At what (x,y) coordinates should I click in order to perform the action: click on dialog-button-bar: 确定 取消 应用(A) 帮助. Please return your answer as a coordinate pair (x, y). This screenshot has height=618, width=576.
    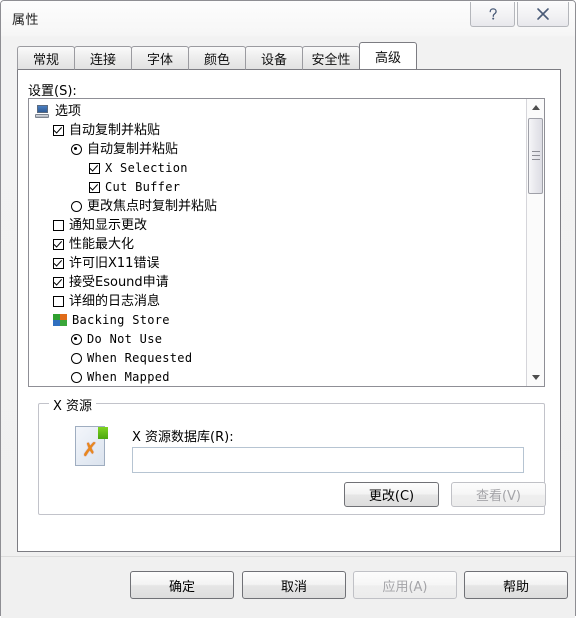
    Looking at the image, I should click on (288, 587).